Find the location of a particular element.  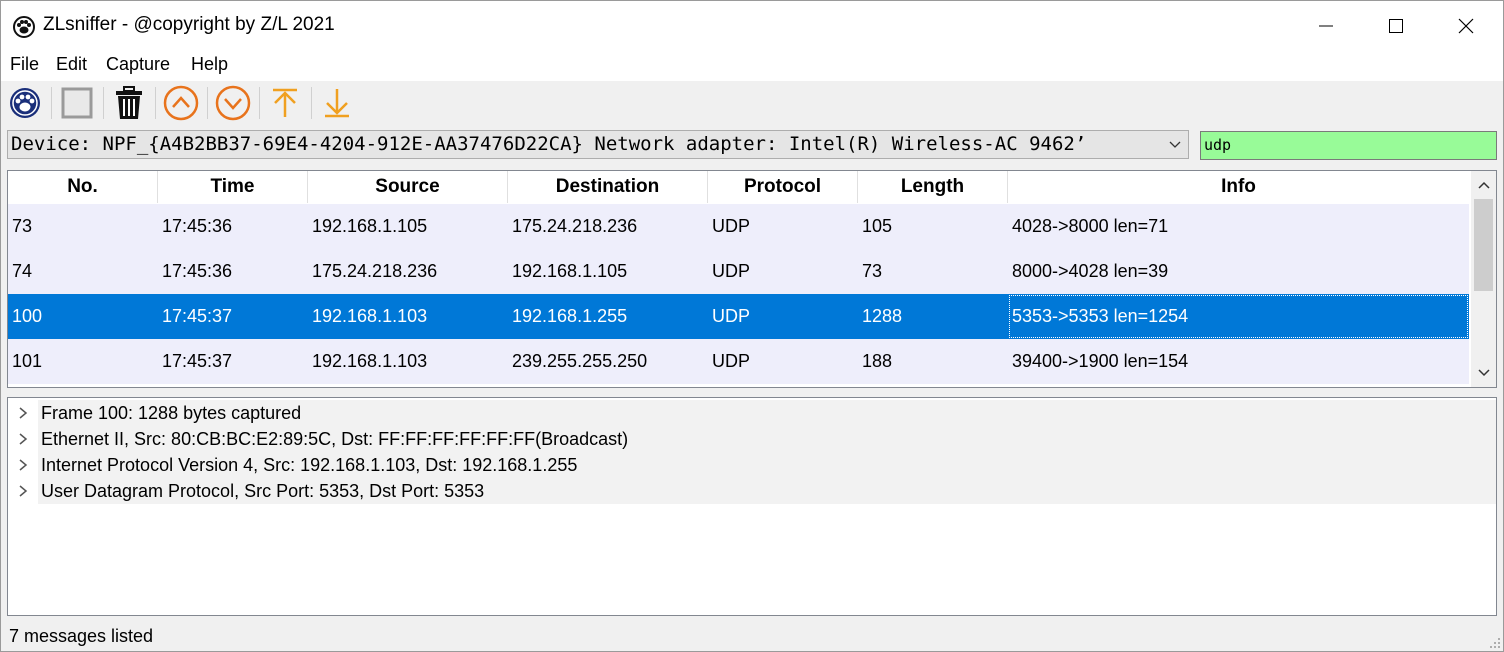

last-packet-button is located at coordinates (337, 103).